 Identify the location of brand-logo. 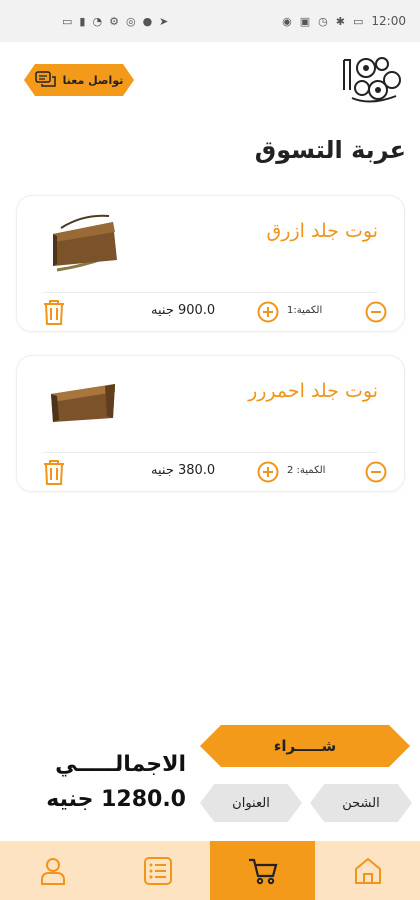
(372, 80).